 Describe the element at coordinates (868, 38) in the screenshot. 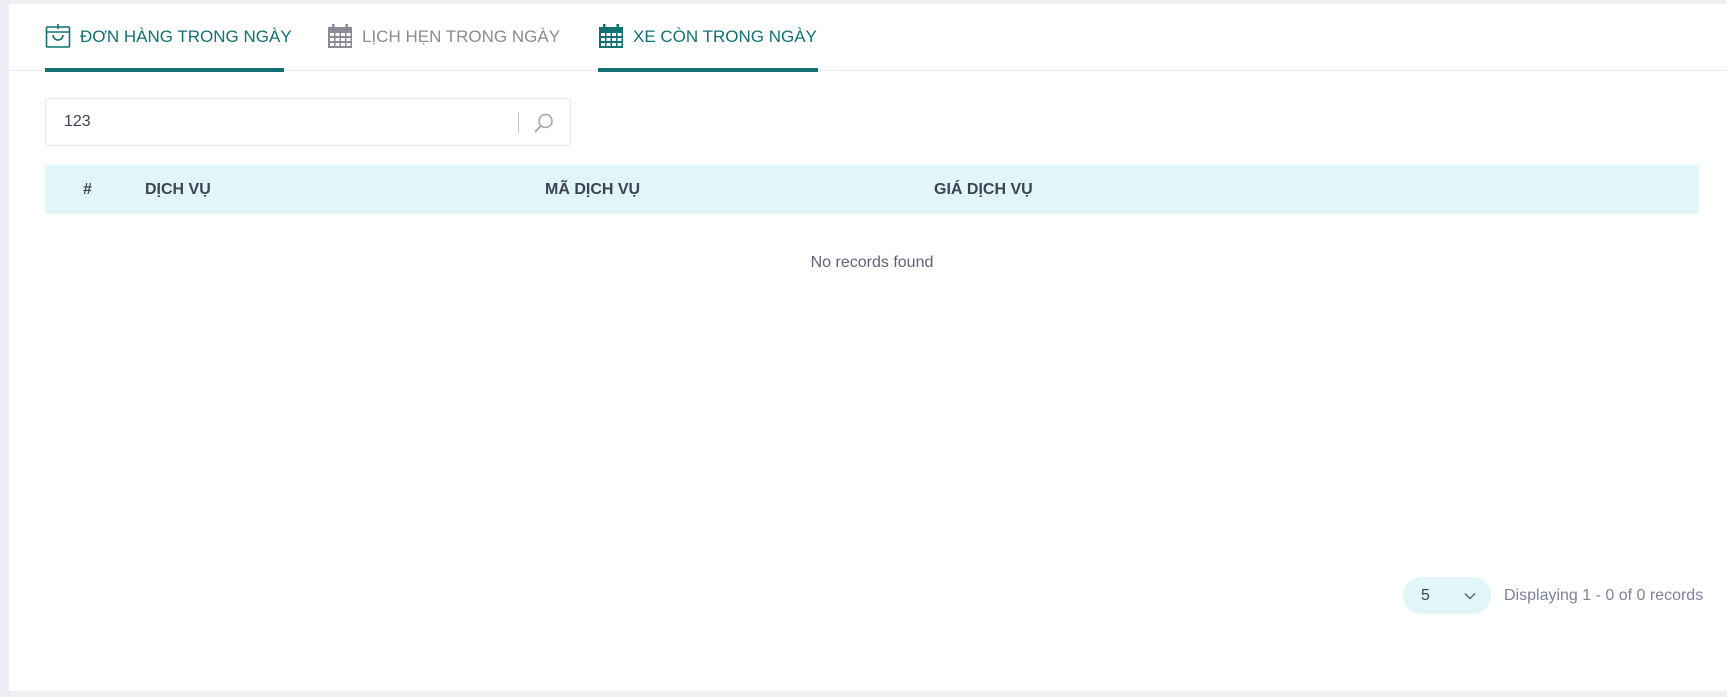

I see `tab-bar: ĐƠN HÀNG TRONG NGÀY LỊCH HẸN TRONG NGÀY` at that location.